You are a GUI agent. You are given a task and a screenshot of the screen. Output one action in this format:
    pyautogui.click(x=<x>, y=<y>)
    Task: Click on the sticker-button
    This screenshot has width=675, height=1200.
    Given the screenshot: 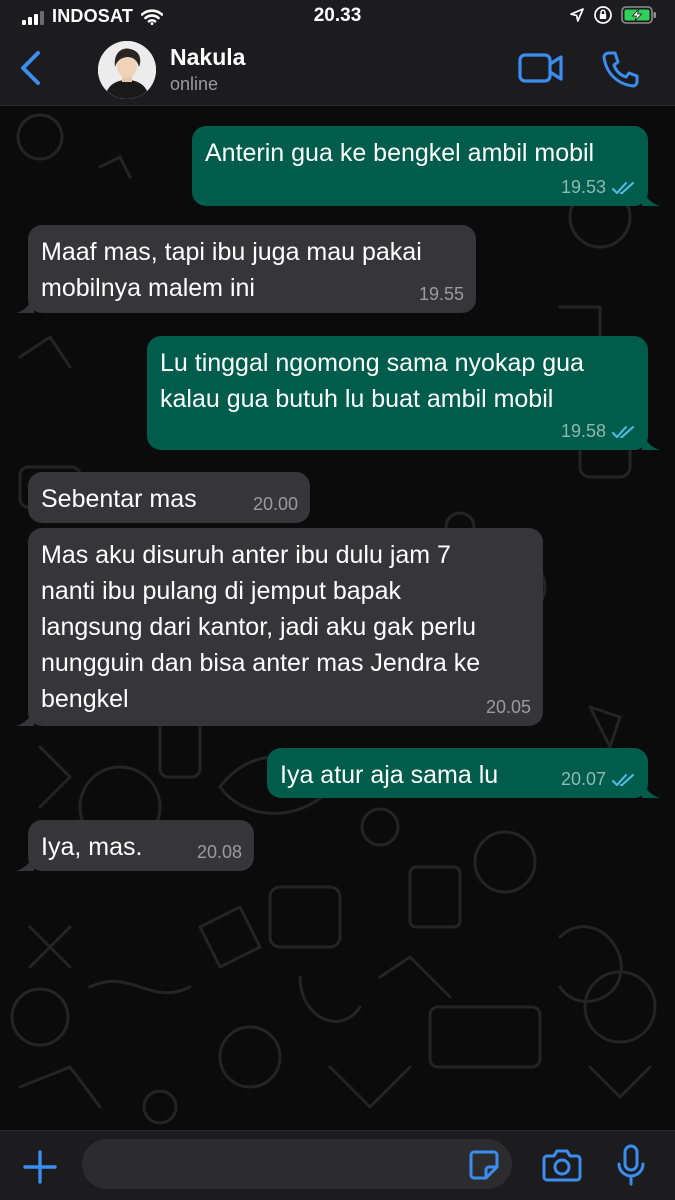 What is the action you would take?
    pyautogui.click(x=484, y=1165)
    